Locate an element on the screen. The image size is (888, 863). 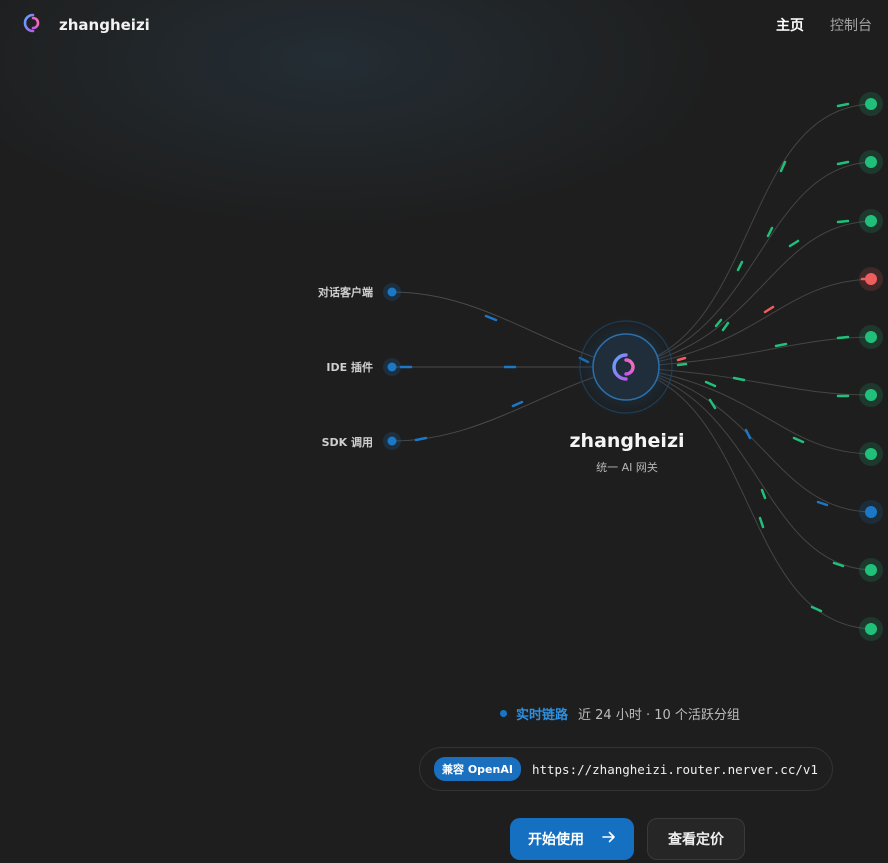
client-label-sdk: SDK 调用 is located at coordinates (347, 442).